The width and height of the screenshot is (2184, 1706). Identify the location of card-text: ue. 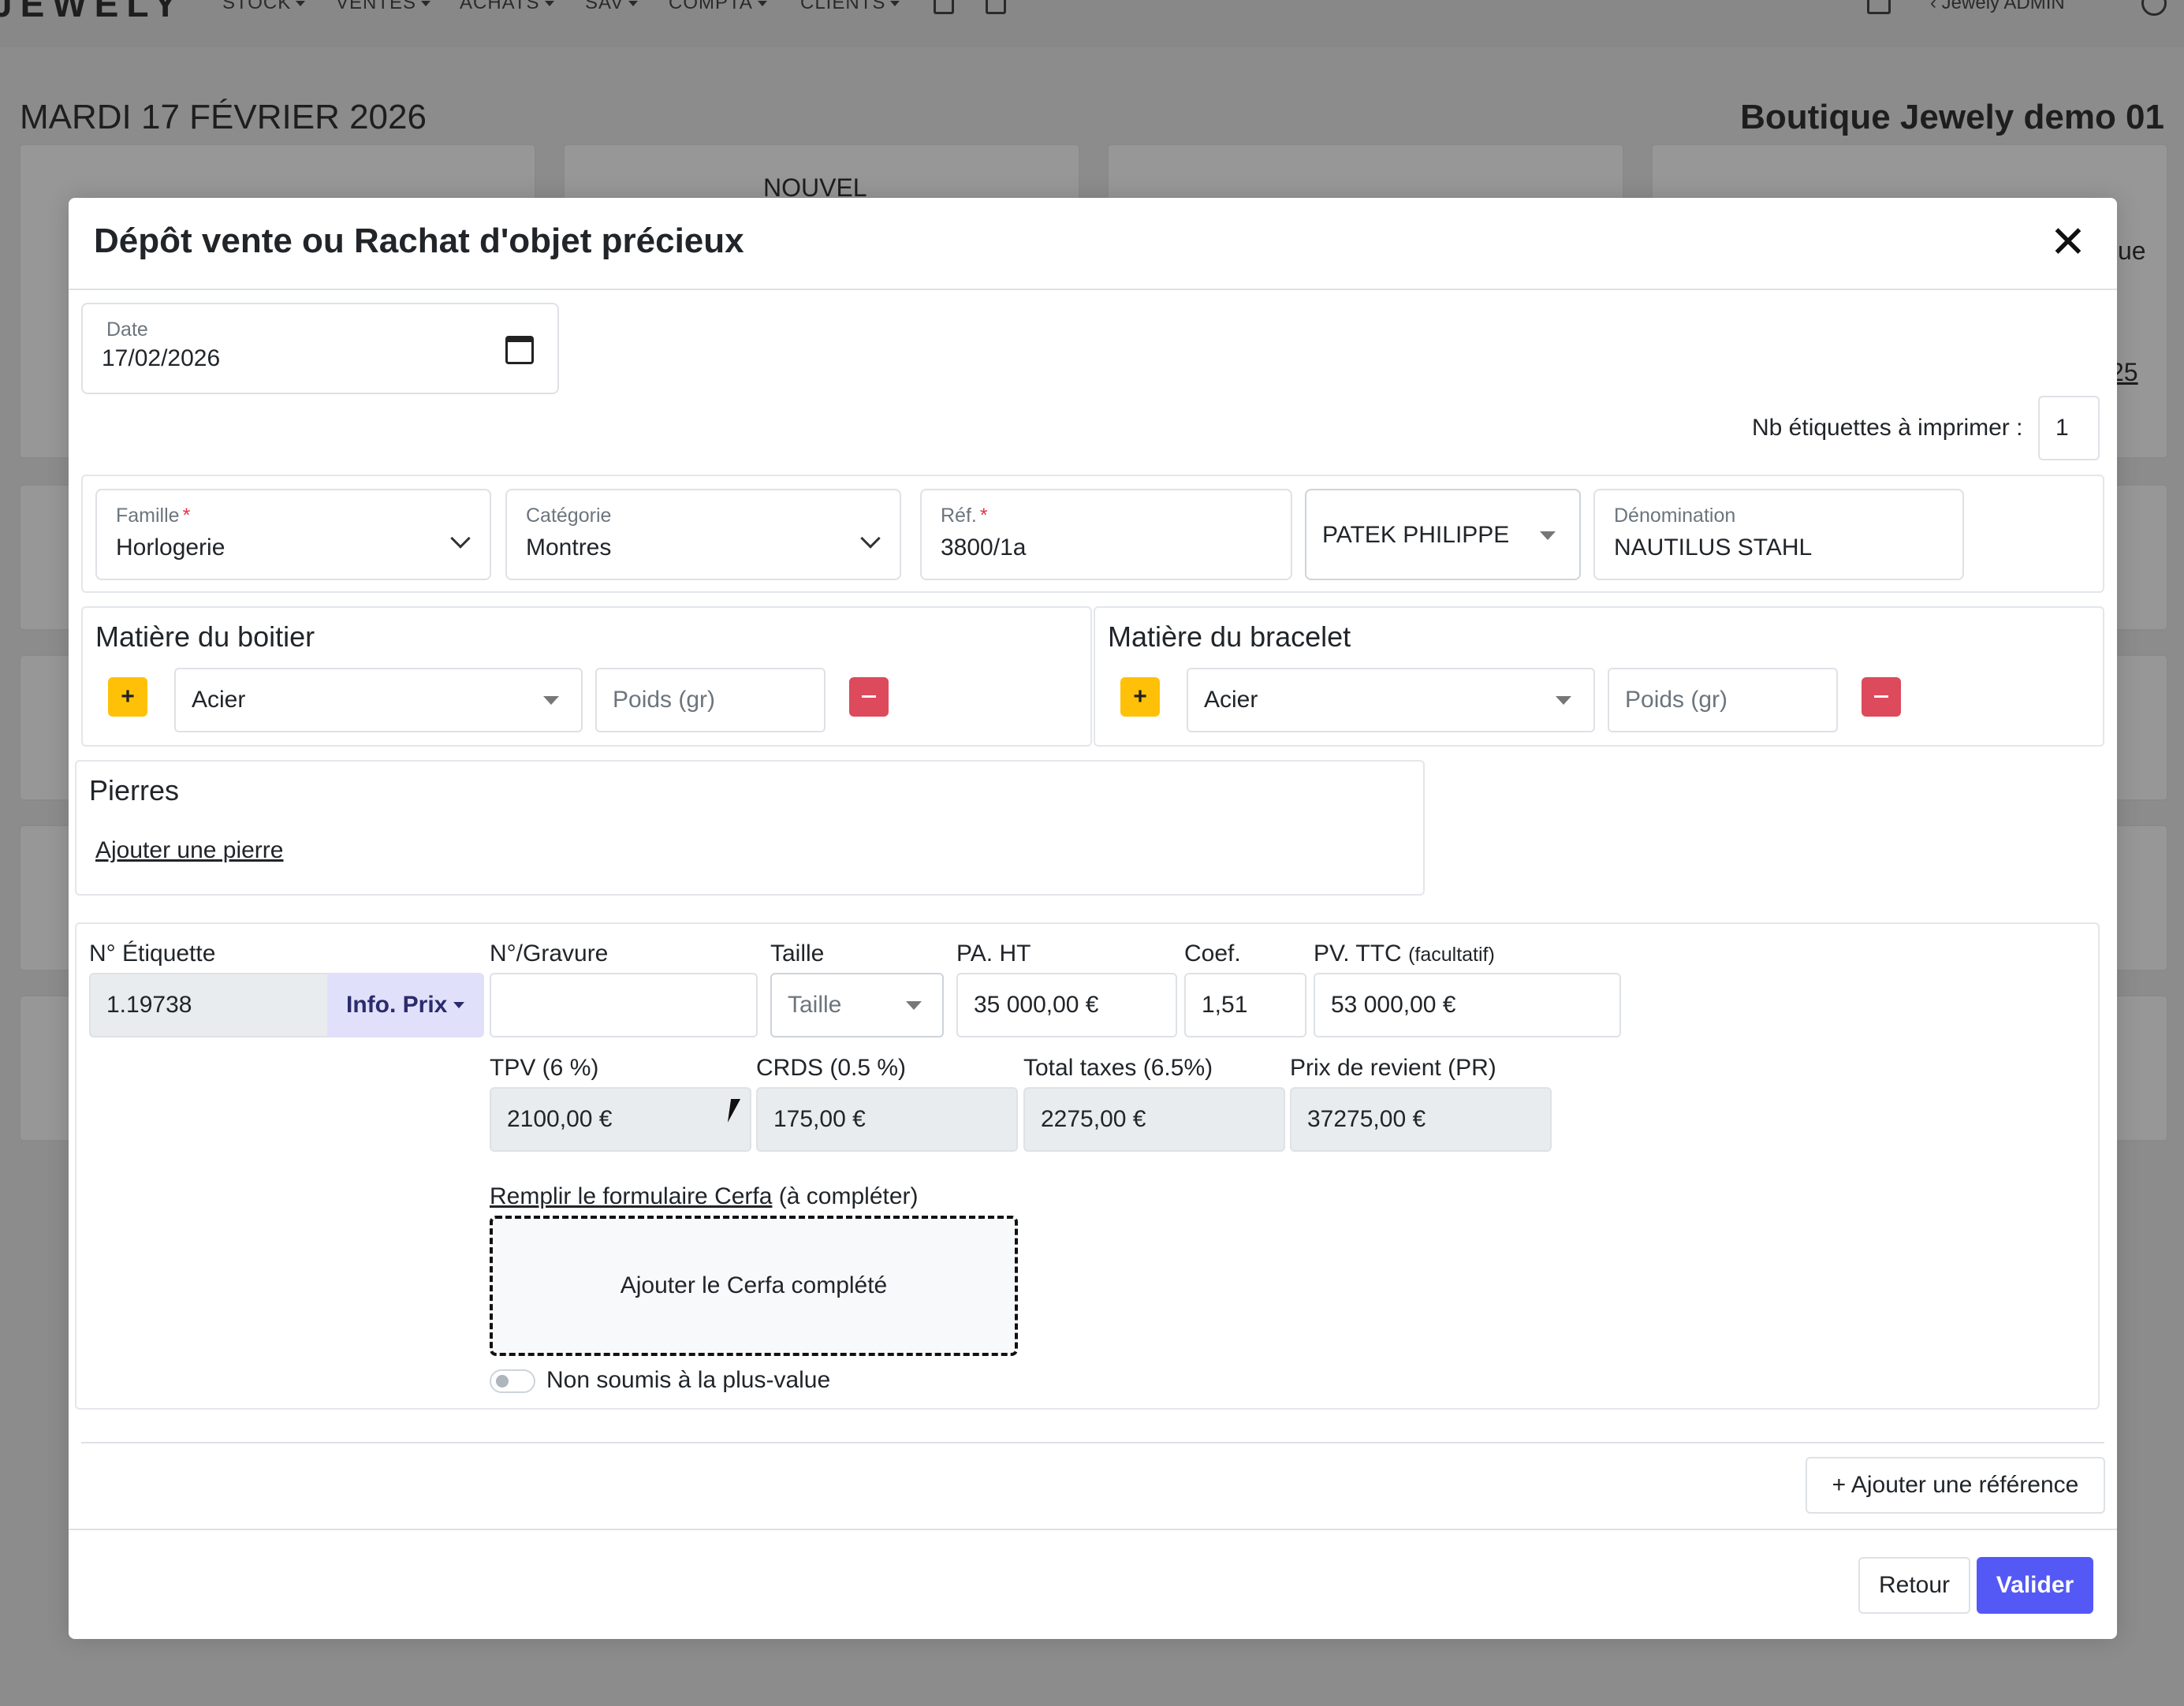
(2132, 251).